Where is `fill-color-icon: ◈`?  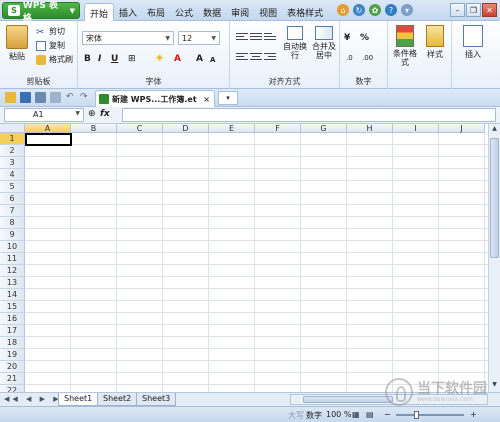
fill-color-icon: ◈ is located at coordinates (159, 58).